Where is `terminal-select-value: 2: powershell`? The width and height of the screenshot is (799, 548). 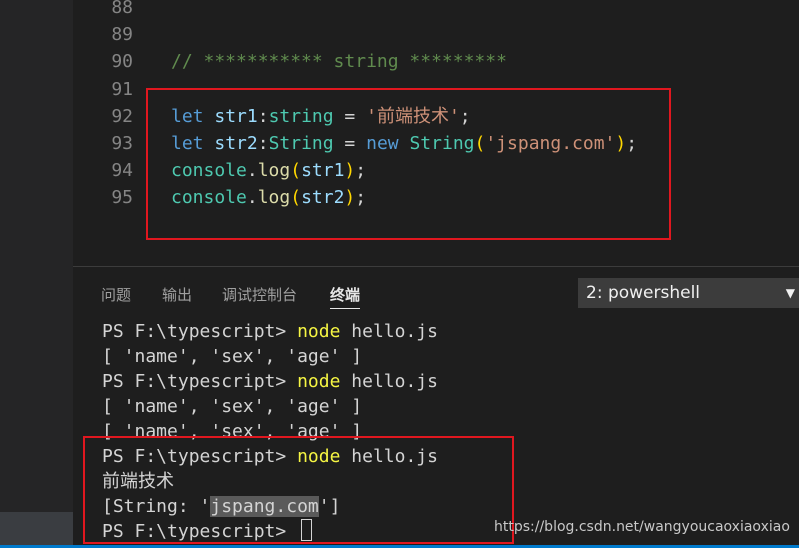 terminal-select-value: 2: powershell is located at coordinates (643, 293).